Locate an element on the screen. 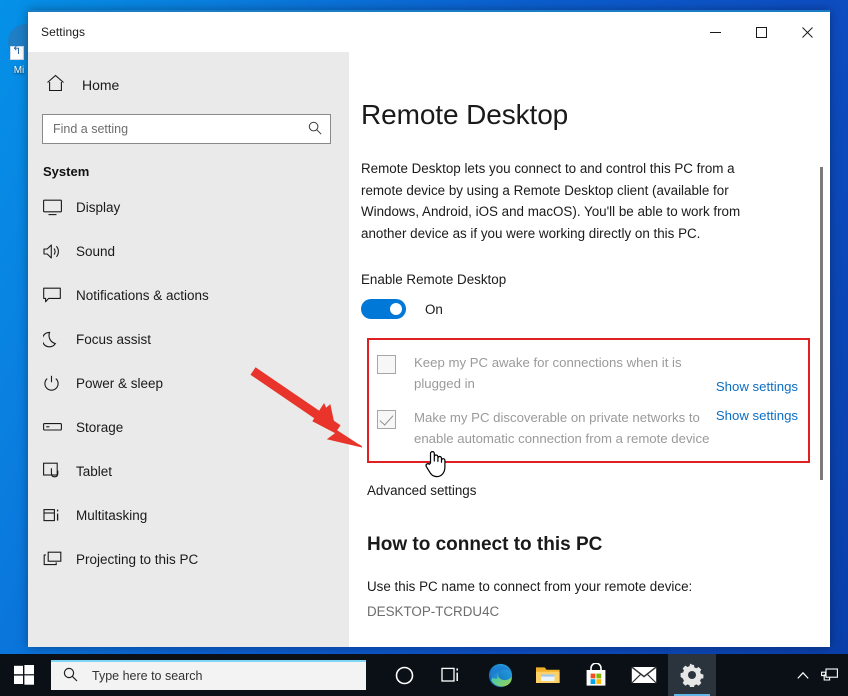 Image resolution: width=848 pixels, height=696 pixels. chevron-up-icon is located at coordinates (803, 675).